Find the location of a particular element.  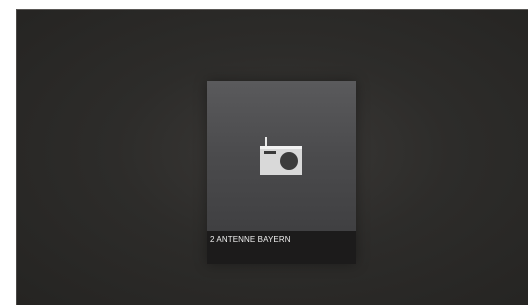

radio-icon is located at coordinates (281, 157).